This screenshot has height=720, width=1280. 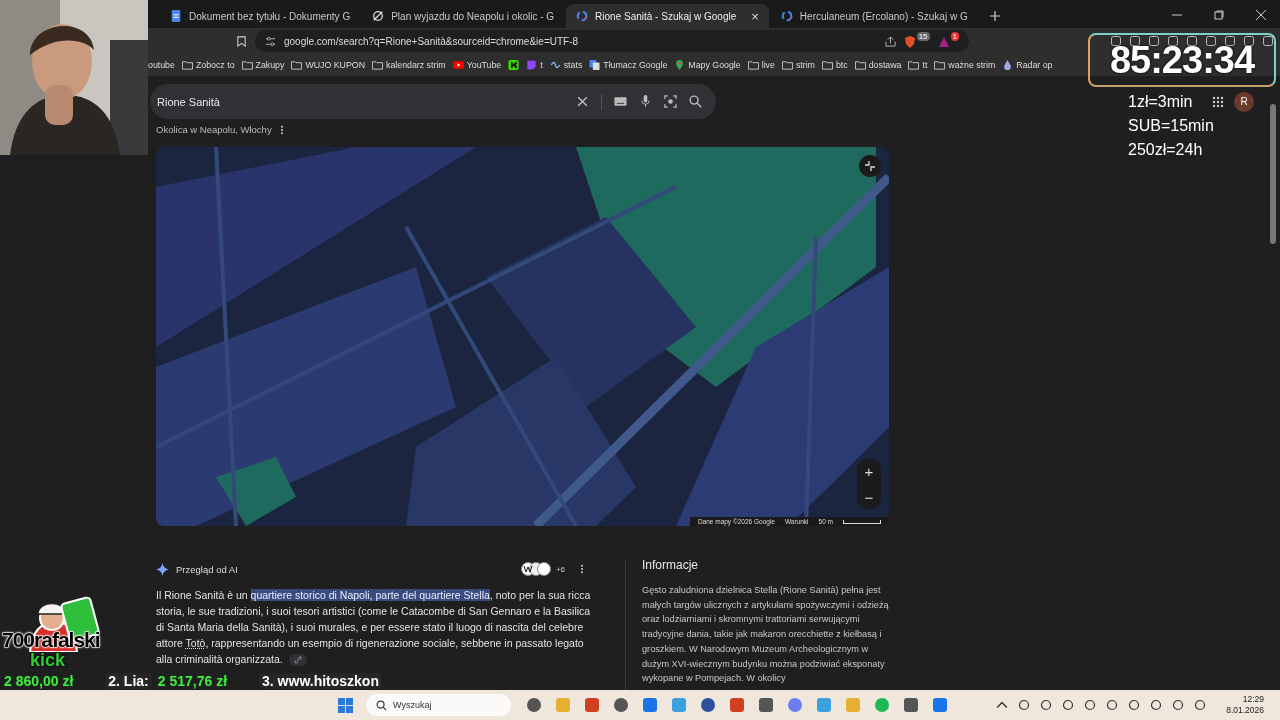 I want to click on search-field: Rione Sanità, so click(x=433, y=101).